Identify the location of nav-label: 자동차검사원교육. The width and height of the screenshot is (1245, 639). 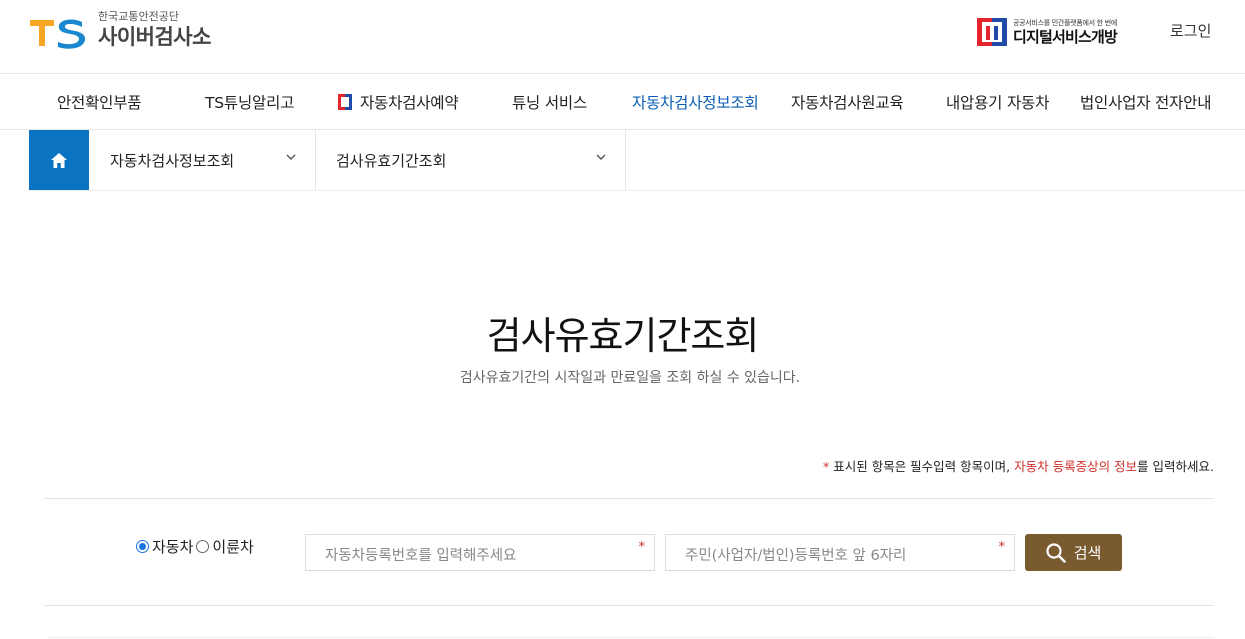
(847, 103).